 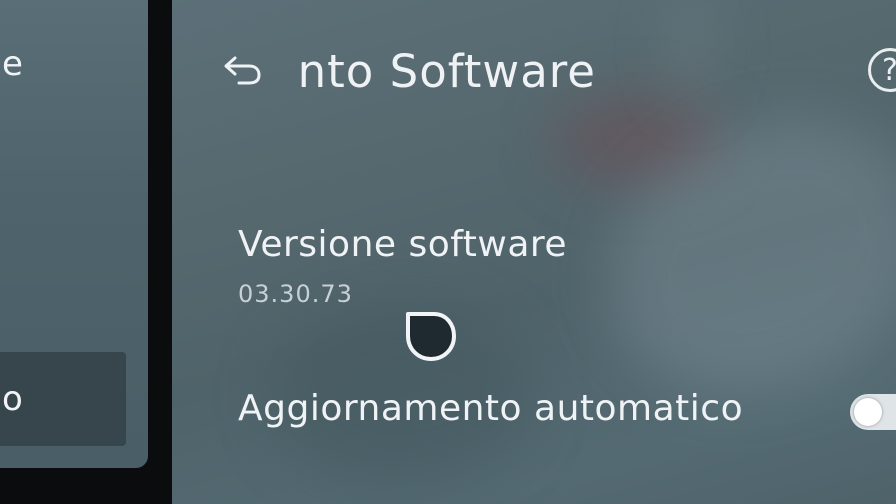 I want to click on sidebar-item-label: ne, so click(x=12, y=64).